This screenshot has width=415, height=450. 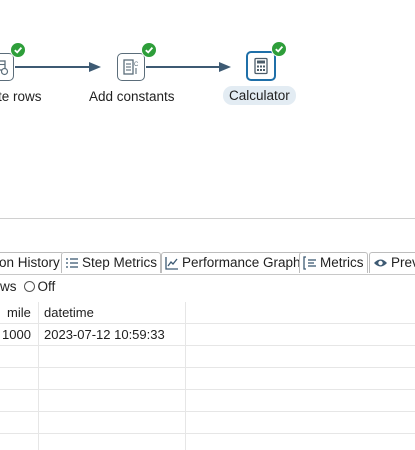 I want to click on step-metrics-icon, so click(x=72, y=263).